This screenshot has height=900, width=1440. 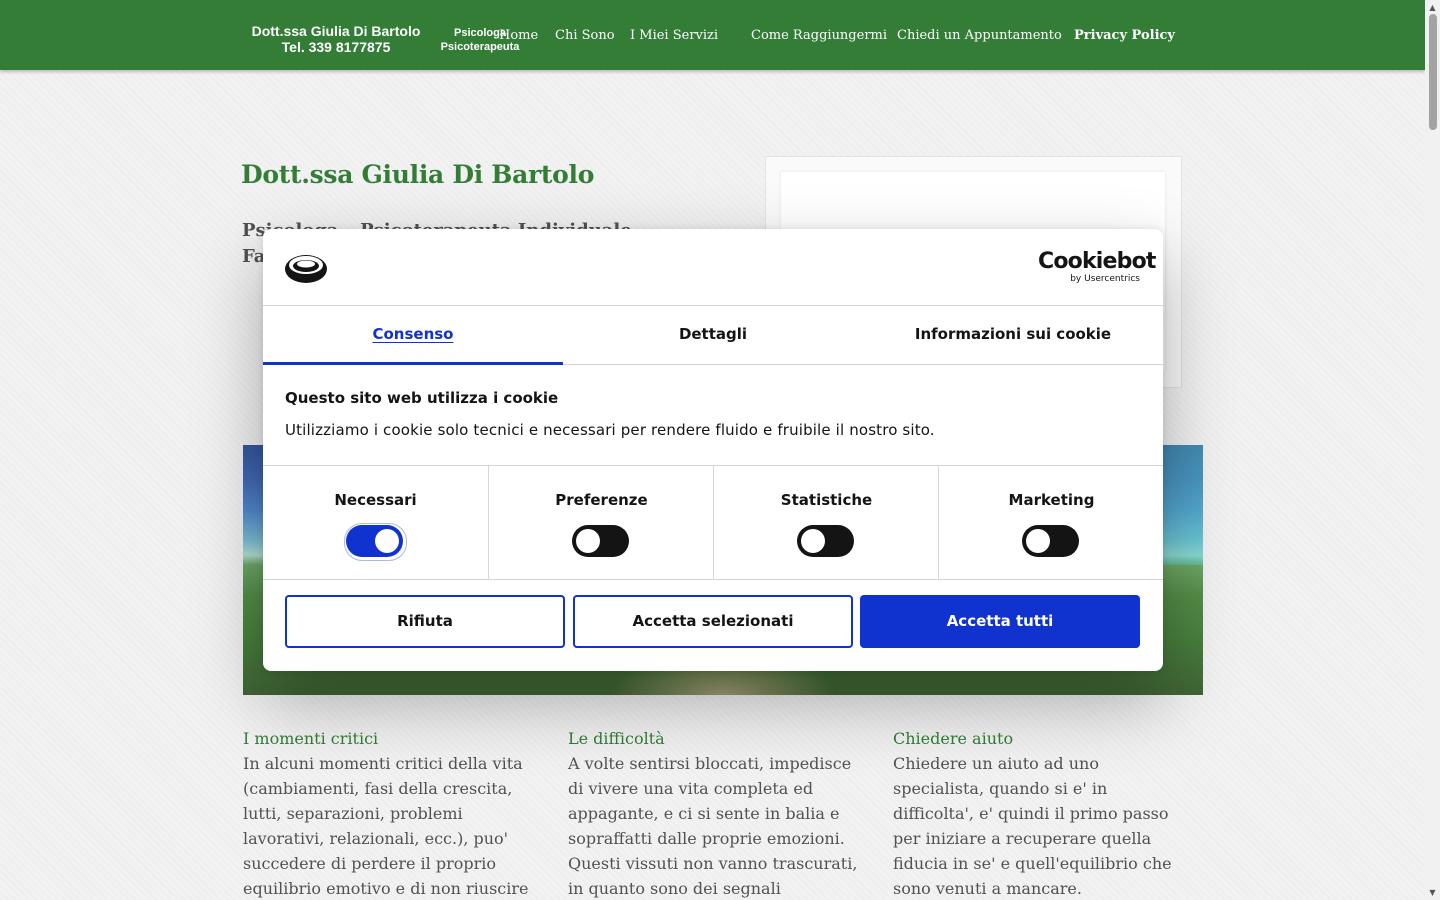 I want to click on cookiebot-wordmark: Cookiebot, so click(x=1097, y=261).